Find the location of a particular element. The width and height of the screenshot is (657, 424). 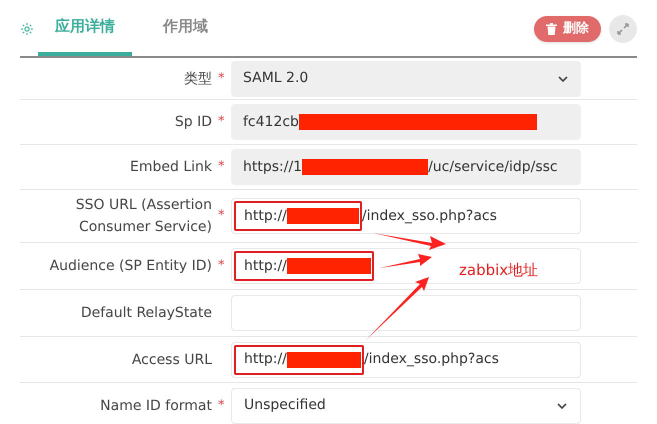

tab: 作用域 is located at coordinates (185, 28).